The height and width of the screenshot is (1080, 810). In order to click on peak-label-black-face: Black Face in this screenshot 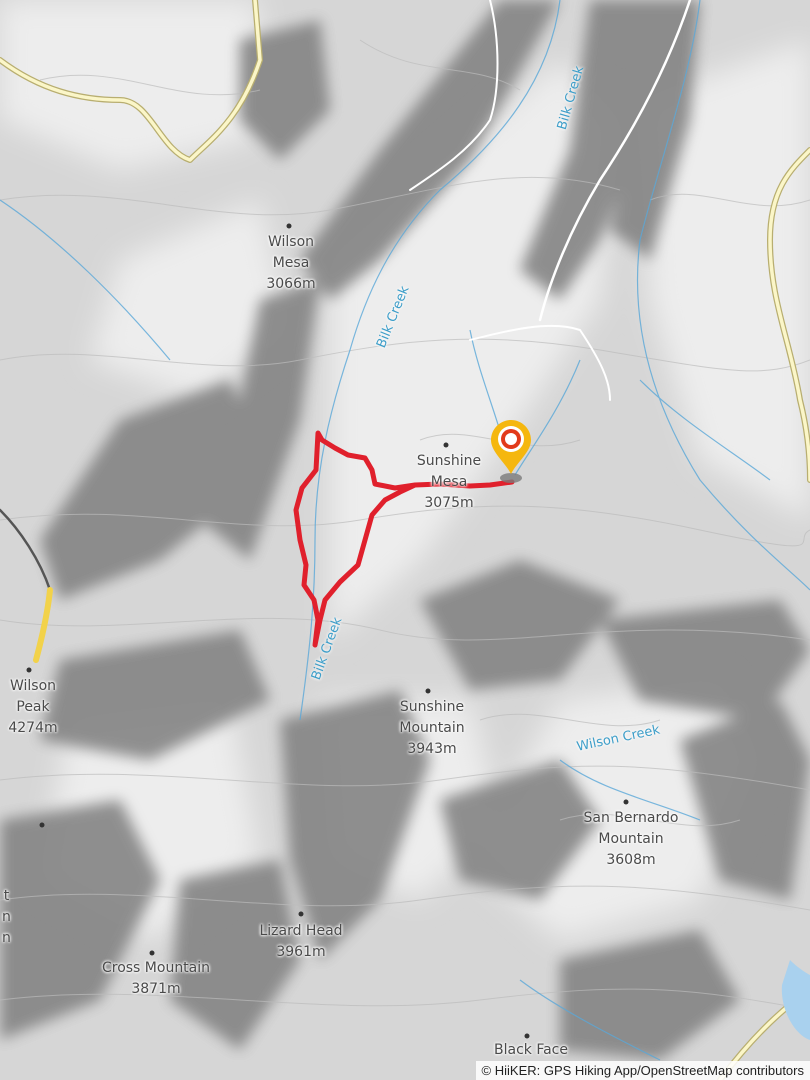, I will do `click(531, 1050)`.